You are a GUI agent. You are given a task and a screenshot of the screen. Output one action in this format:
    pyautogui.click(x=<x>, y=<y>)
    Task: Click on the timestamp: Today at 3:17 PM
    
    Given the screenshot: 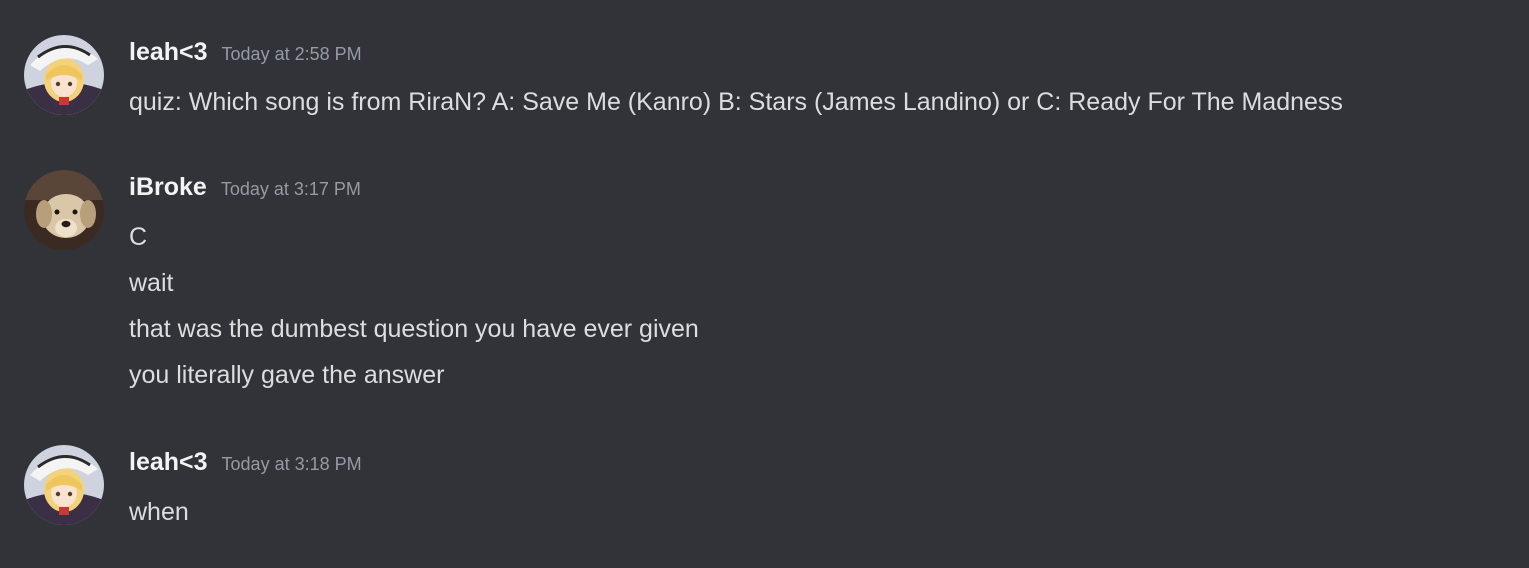 What is the action you would take?
    pyautogui.click(x=291, y=189)
    